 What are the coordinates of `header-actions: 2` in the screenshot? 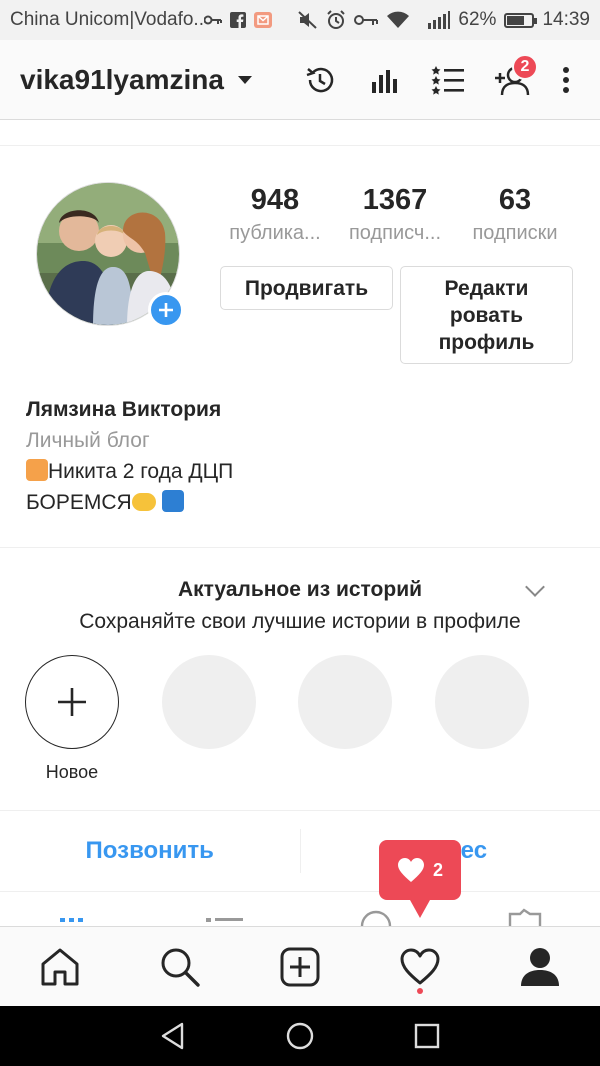 It's located at (438, 80).